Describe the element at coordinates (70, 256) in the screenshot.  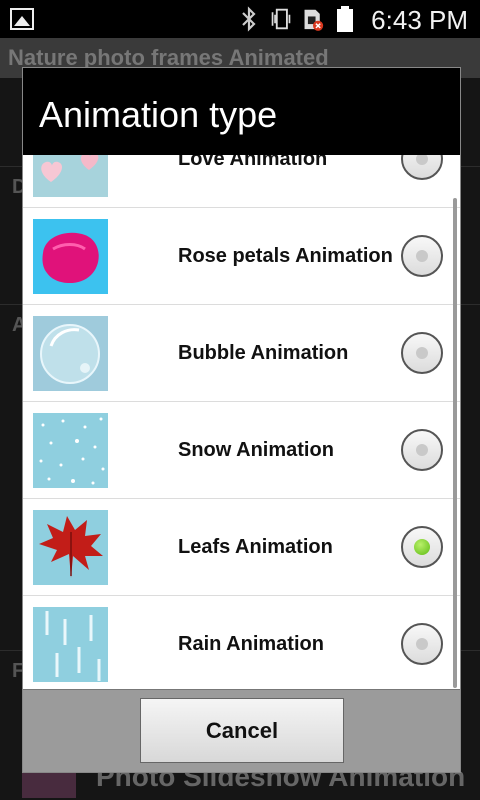
I see `rose-petal-thumbnail` at that location.